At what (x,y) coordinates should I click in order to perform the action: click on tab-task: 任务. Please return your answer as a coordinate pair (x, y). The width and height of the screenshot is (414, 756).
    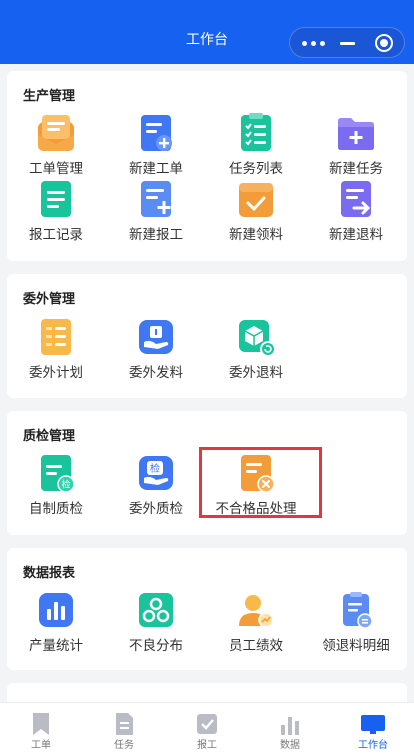
    Looking at the image, I should click on (124, 729).